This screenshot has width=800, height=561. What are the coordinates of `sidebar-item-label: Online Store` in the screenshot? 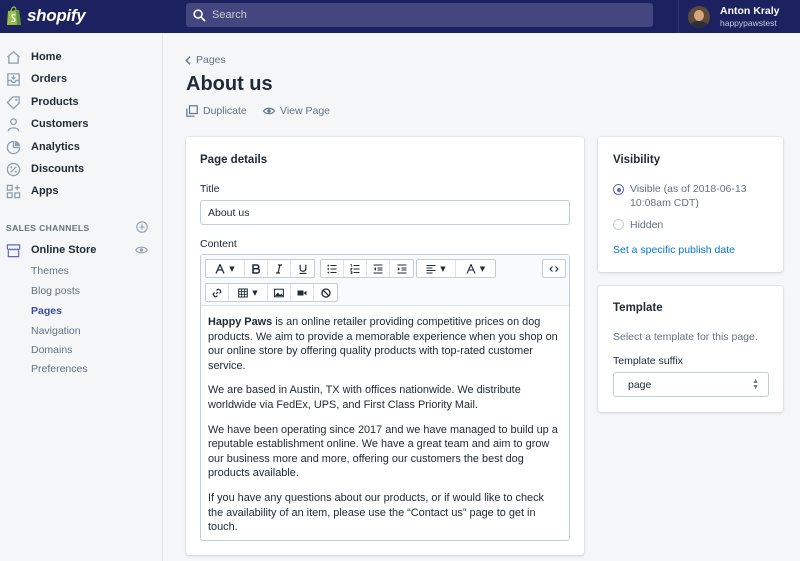 It's located at (64, 250).